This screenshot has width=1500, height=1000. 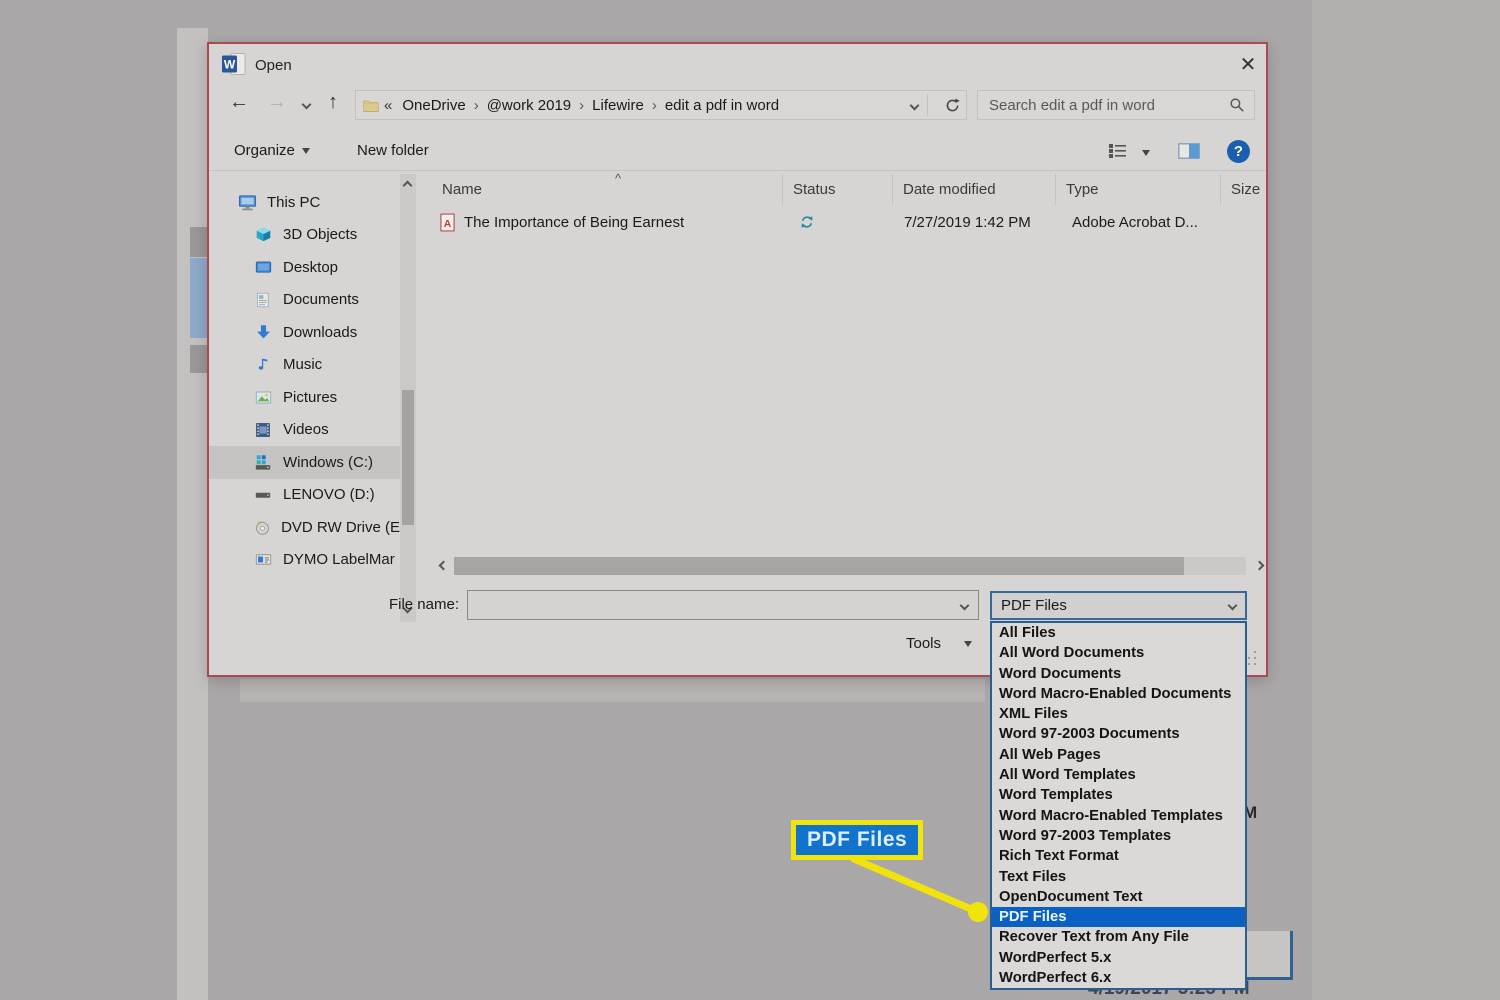 I want to click on background-window-strip, so click(x=192, y=514).